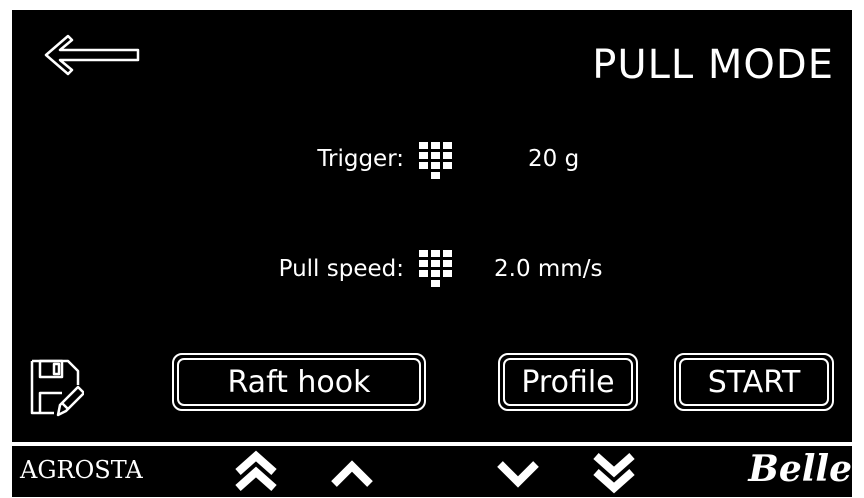 The image size is (864, 498). I want to click on brand-logo-left: AGROSTA, so click(81, 470).